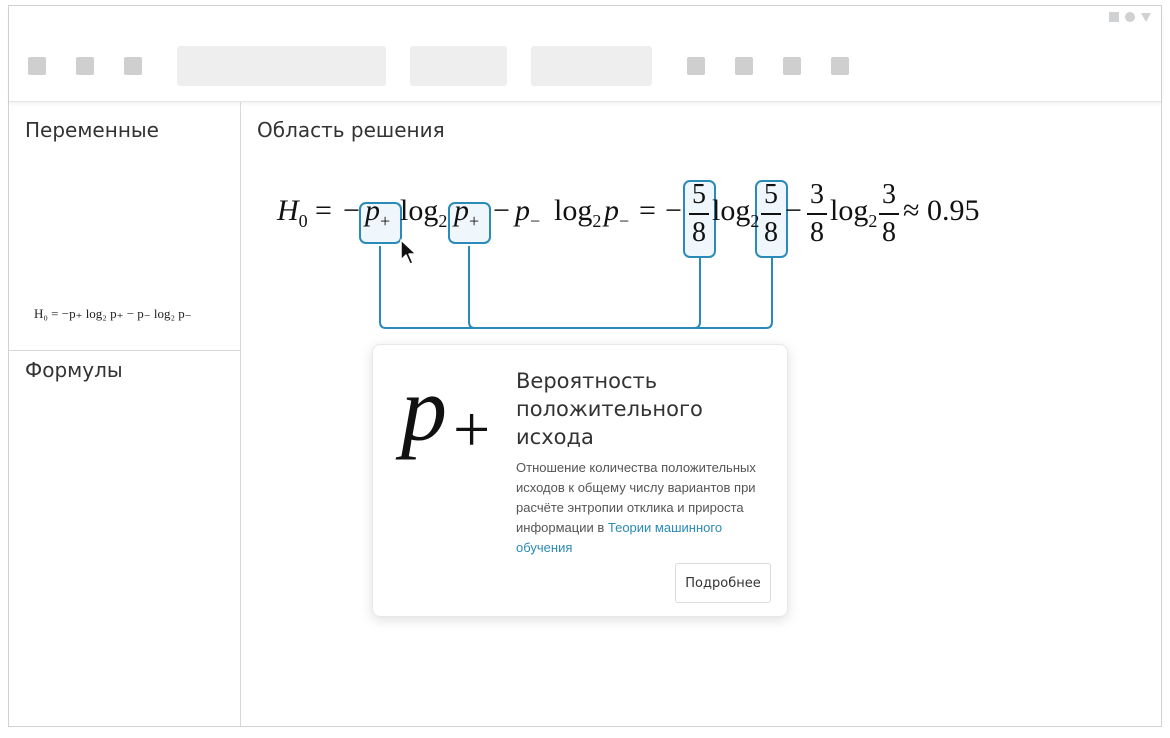  I want to click on tooltip-symbol-main: p, so click(424, 409).